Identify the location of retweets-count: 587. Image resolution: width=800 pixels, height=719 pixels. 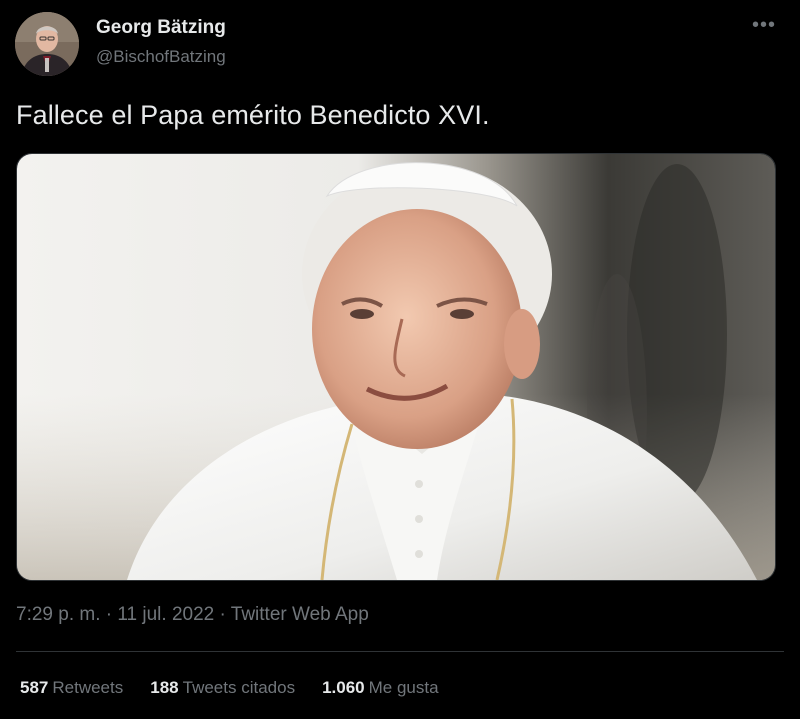
(34, 687).